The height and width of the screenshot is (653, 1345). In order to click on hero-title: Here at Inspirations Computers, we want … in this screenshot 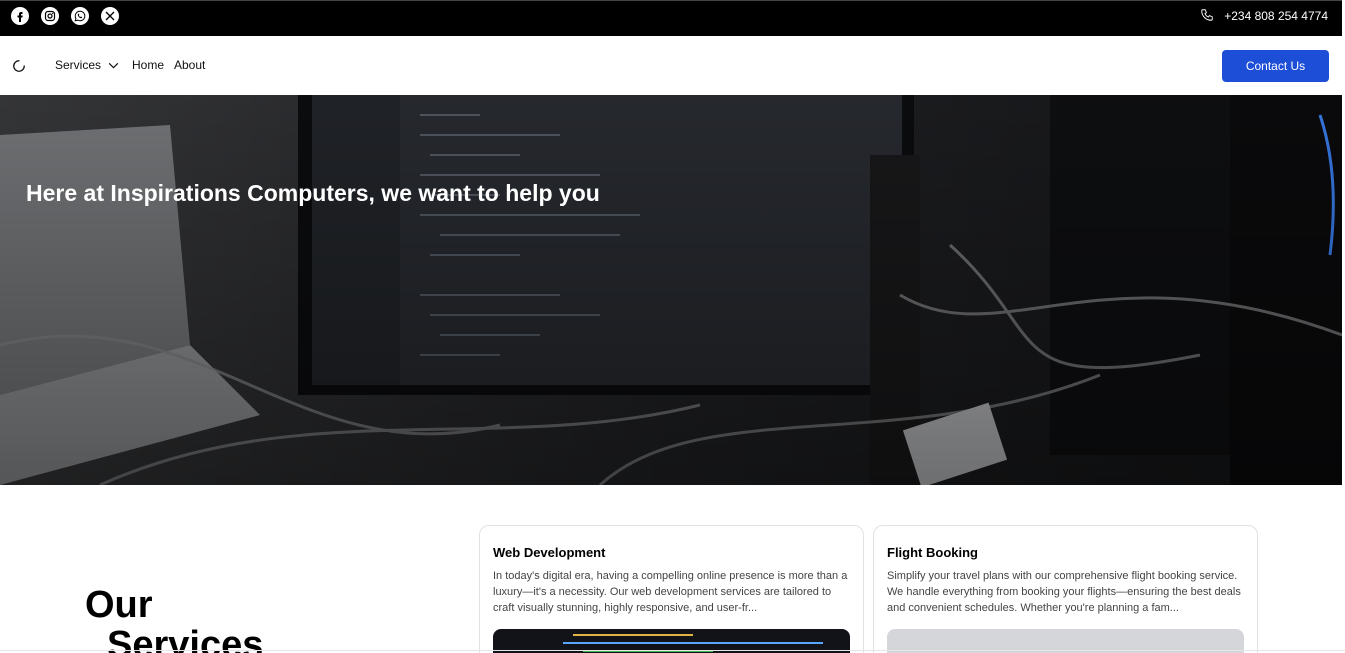, I will do `click(313, 193)`.